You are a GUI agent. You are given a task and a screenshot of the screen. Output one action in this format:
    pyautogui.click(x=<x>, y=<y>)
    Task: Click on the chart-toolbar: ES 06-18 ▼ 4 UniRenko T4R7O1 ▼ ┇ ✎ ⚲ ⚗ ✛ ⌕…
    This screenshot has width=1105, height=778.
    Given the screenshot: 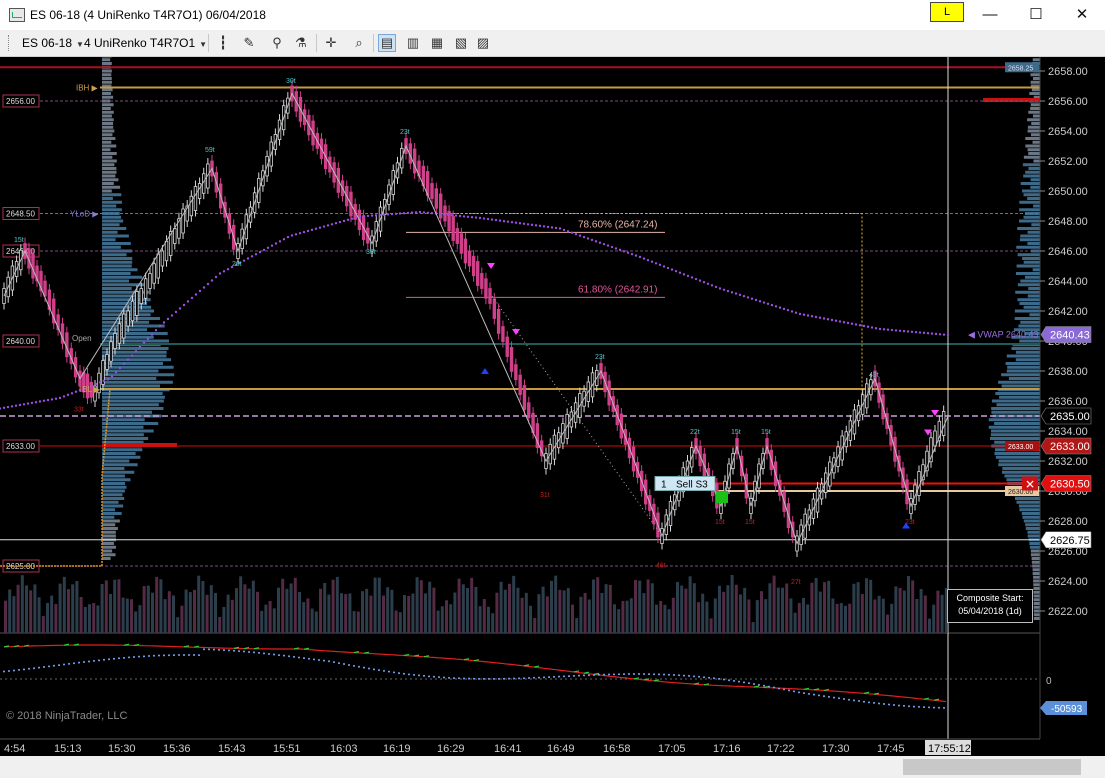 What is the action you would take?
    pyautogui.click(x=552, y=43)
    